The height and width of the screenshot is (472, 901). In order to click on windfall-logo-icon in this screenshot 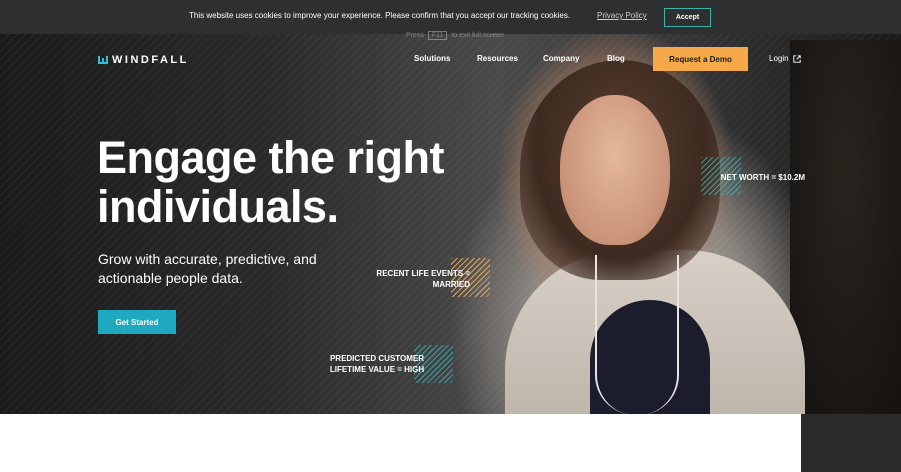, I will do `click(103, 60)`.